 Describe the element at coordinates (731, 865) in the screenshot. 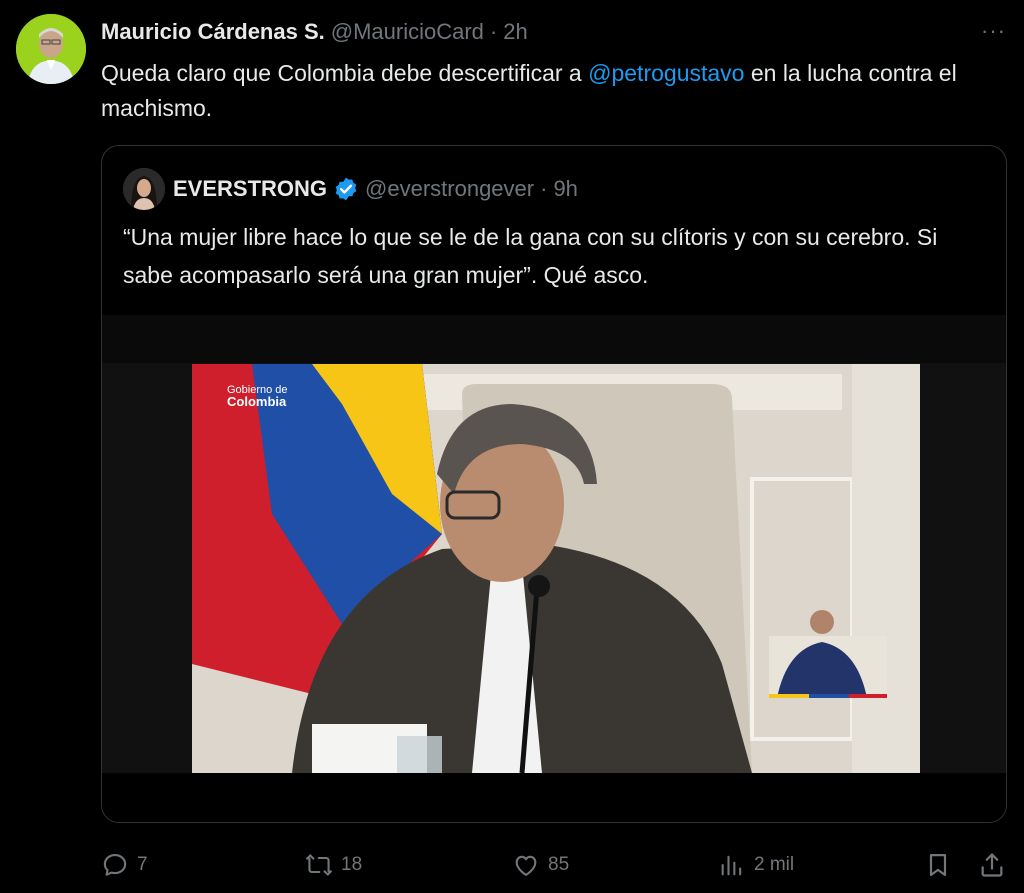

I see `analytics-icon` at that location.